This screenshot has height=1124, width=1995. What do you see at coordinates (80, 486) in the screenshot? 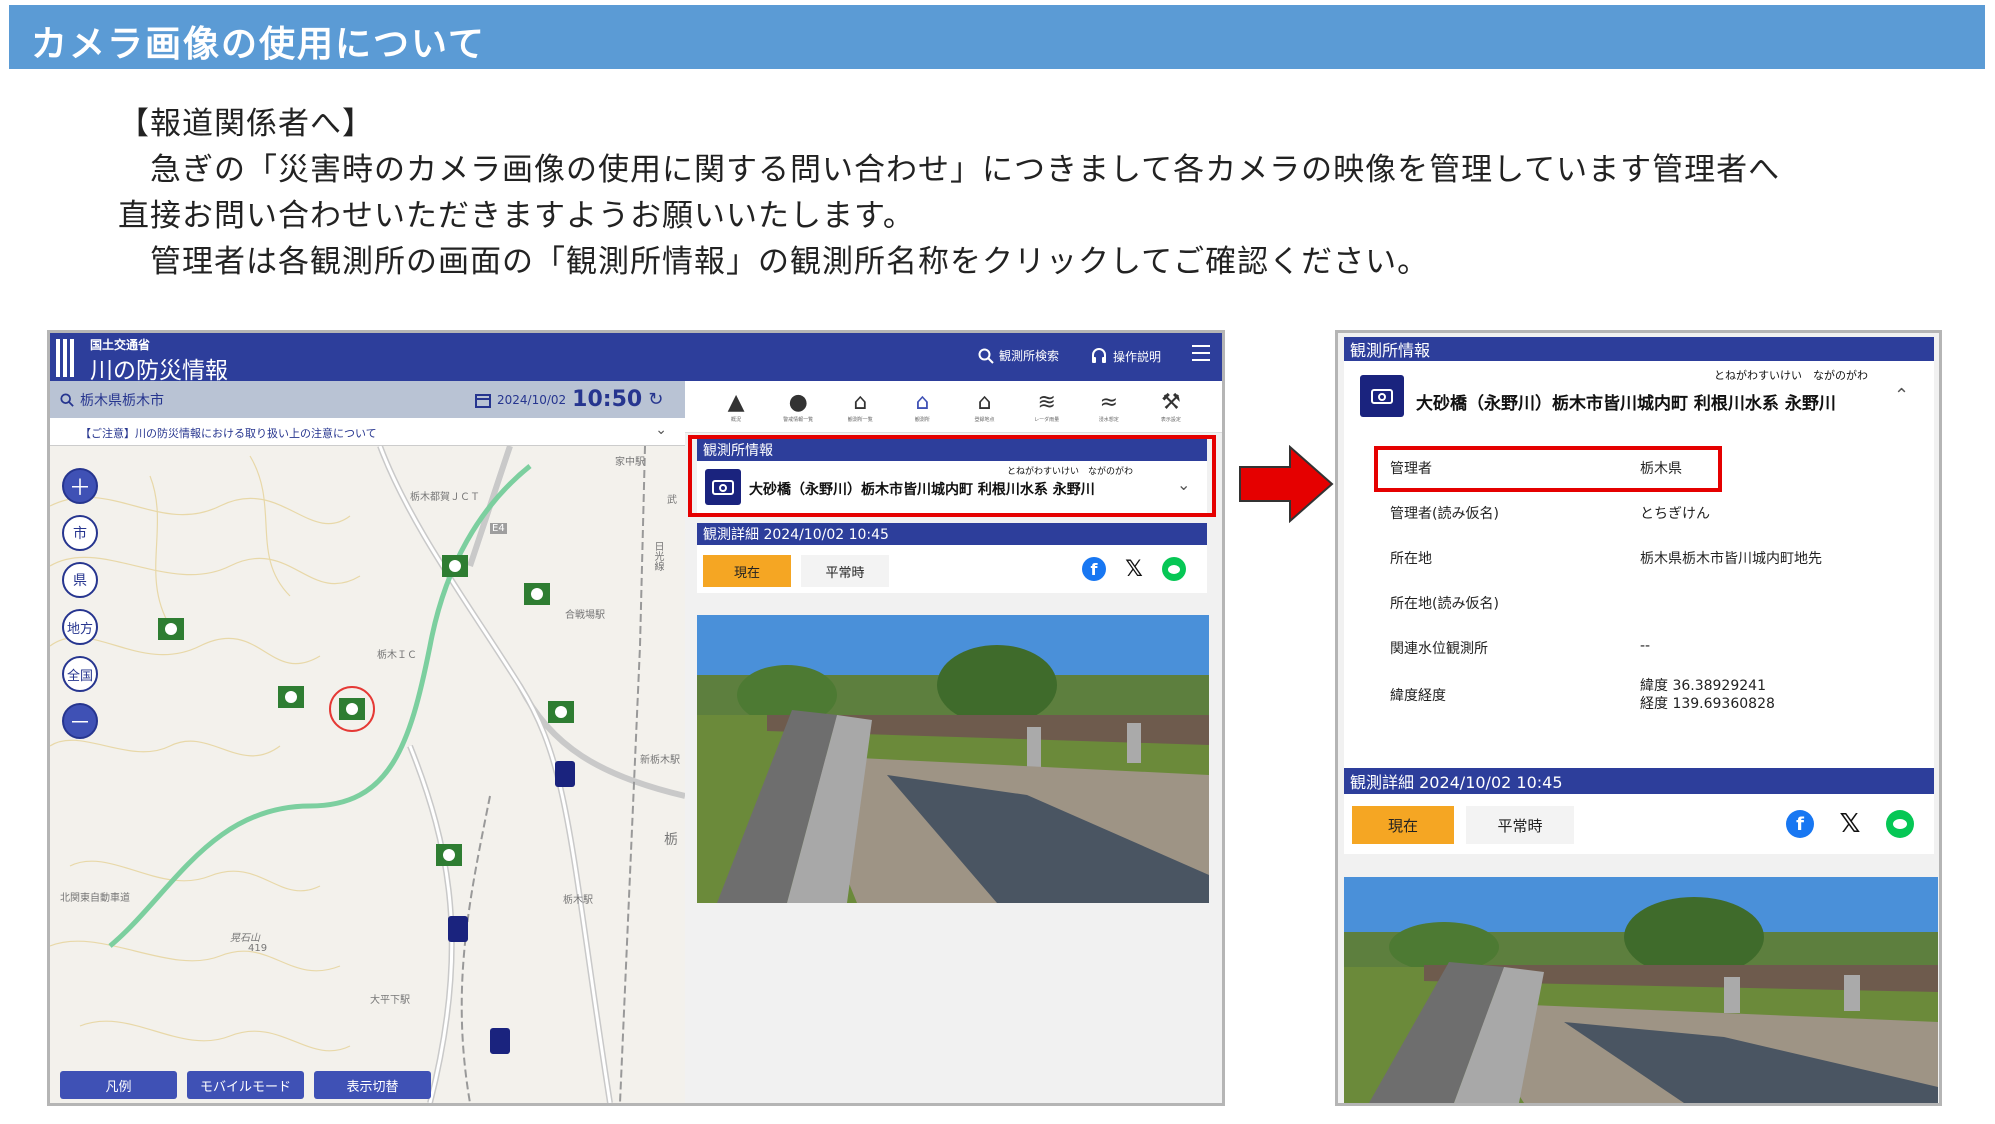
I see `zoom-in-button: ＋` at bounding box center [80, 486].